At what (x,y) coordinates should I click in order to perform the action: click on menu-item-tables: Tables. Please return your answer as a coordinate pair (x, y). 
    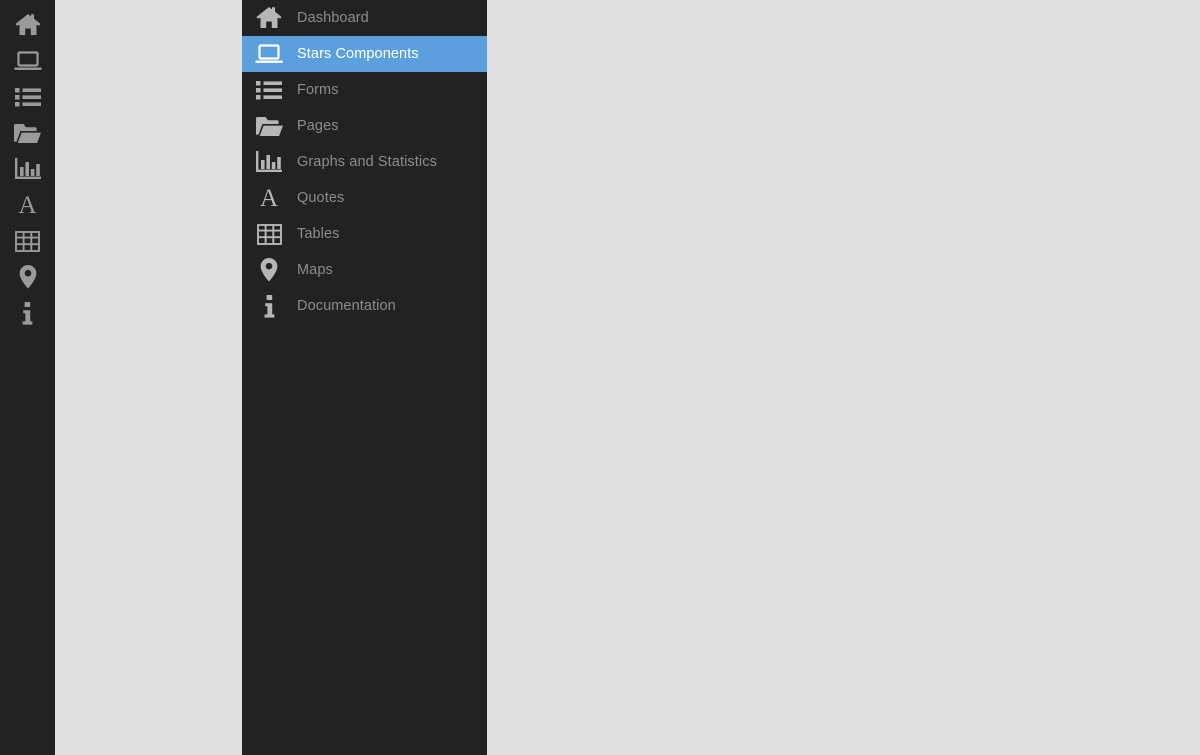
    Looking at the image, I should click on (364, 234).